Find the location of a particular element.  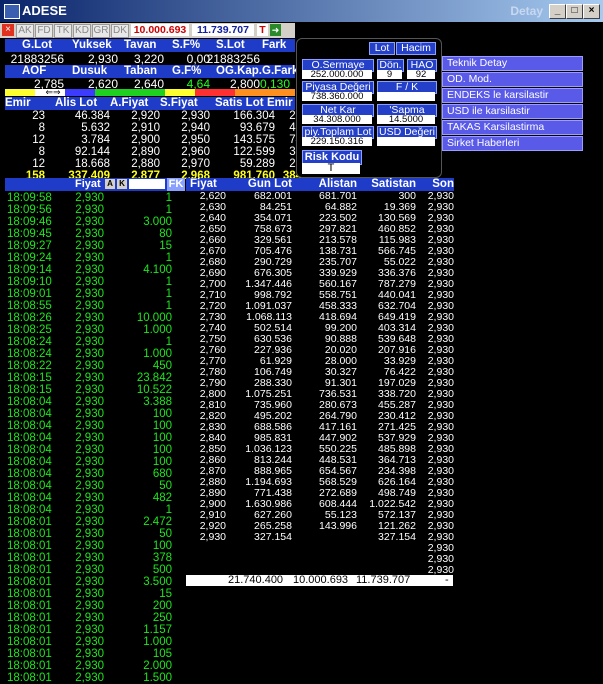

menu-item: USD ile karsilastir is located at coordinates (512, 111).